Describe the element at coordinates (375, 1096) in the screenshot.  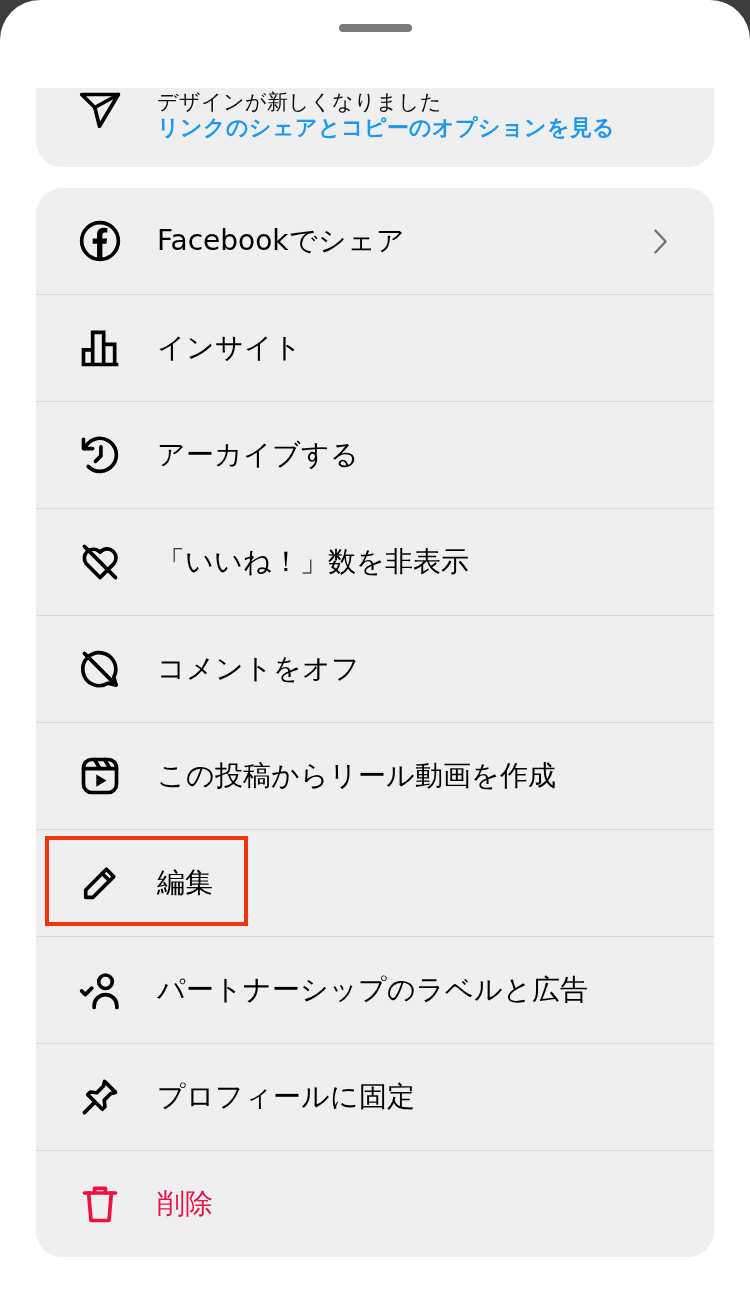
I see `menu-item: プロフィールに固定` at that location.